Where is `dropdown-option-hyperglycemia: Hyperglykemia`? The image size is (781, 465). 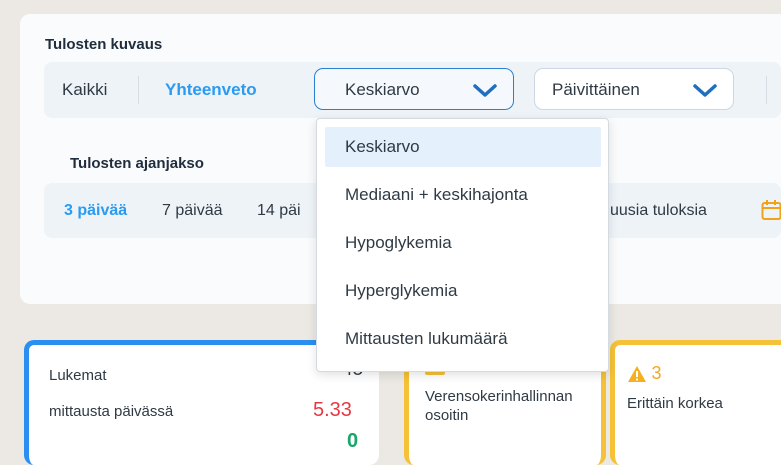
dropdown-option-hyperglycemia: Hyperglykemia is located at coordinates (463, 291).